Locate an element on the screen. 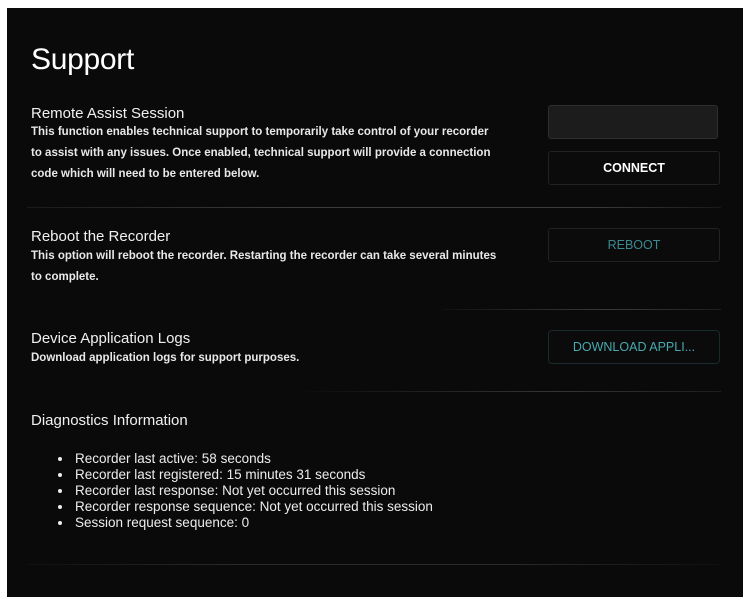 The width and height of the screenshot is (751, 597). diagnostics-heading: Diagnostics Information is located at coordinates (109, 420).